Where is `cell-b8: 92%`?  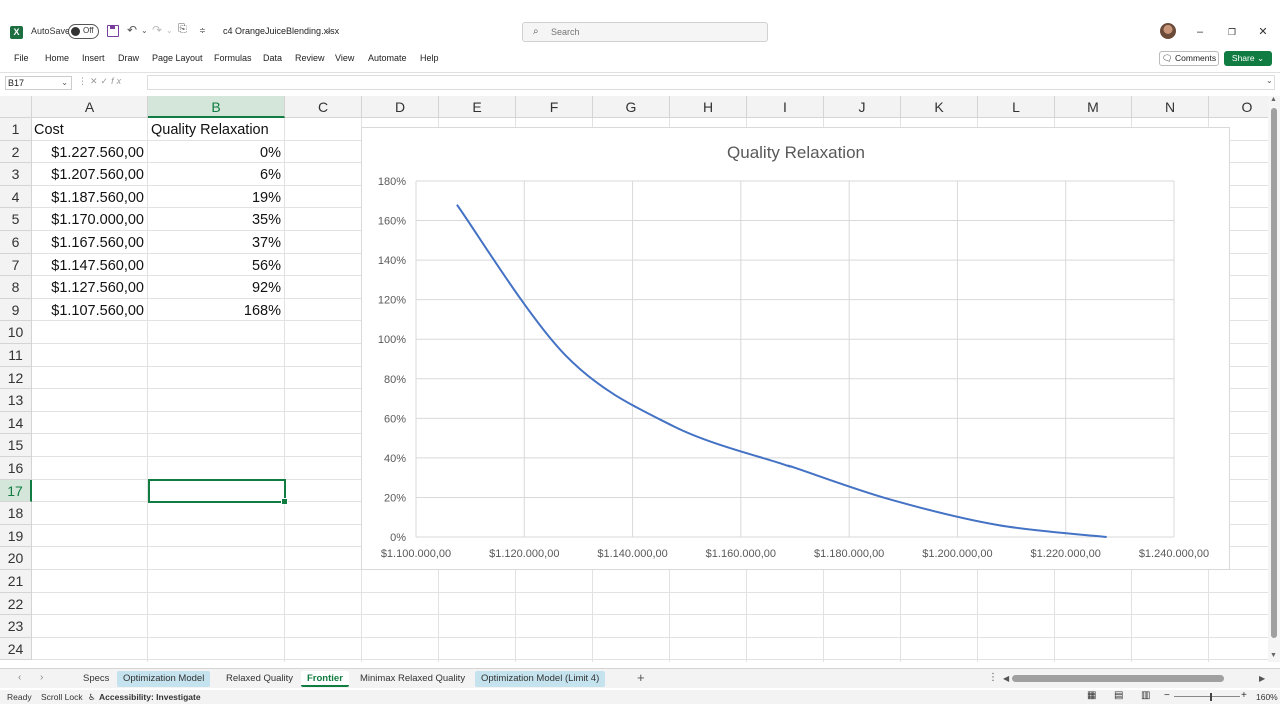
cell-b8: 92% is located at coordinates (216, 288).